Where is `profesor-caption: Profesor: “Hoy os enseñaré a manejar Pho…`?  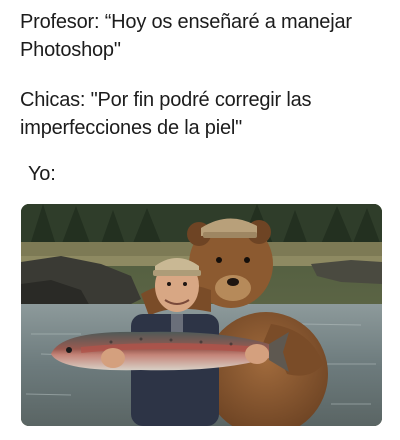
profesor-caption: Profesor: “Hoy os enseñaré a manejar Pho… is located at coordinates (186, 36).